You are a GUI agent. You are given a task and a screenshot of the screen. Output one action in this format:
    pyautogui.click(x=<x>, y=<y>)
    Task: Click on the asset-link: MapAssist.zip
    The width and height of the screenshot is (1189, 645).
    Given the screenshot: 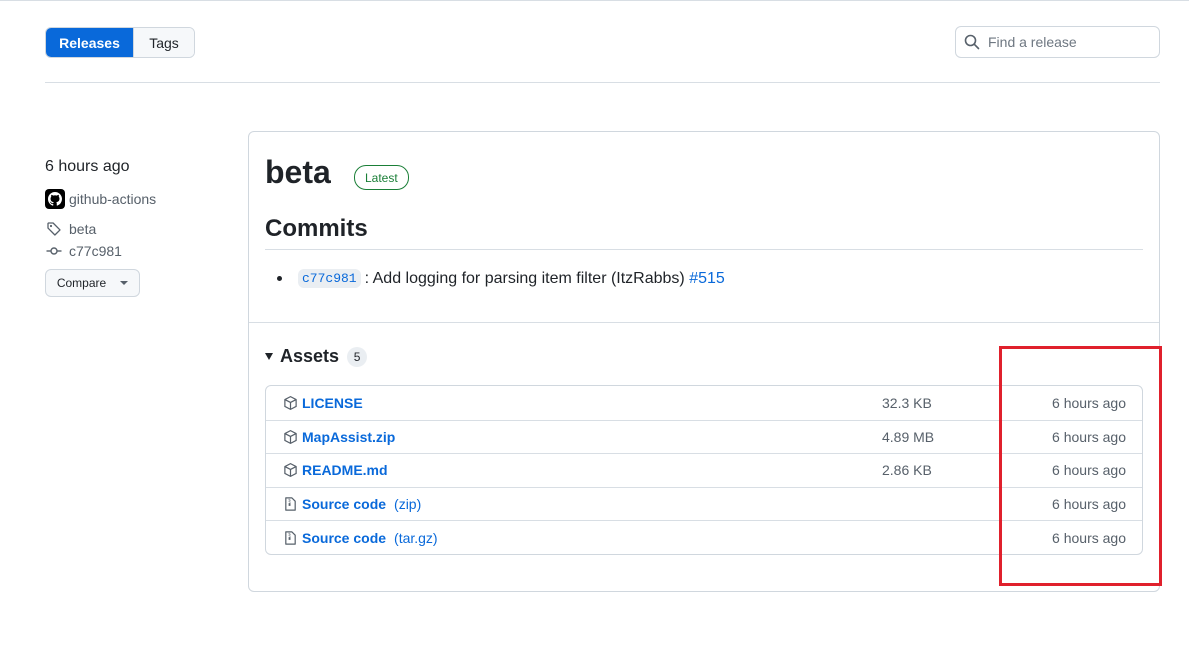 What is the action you would take?
    pyautogui.click(x=348, y=437)
    